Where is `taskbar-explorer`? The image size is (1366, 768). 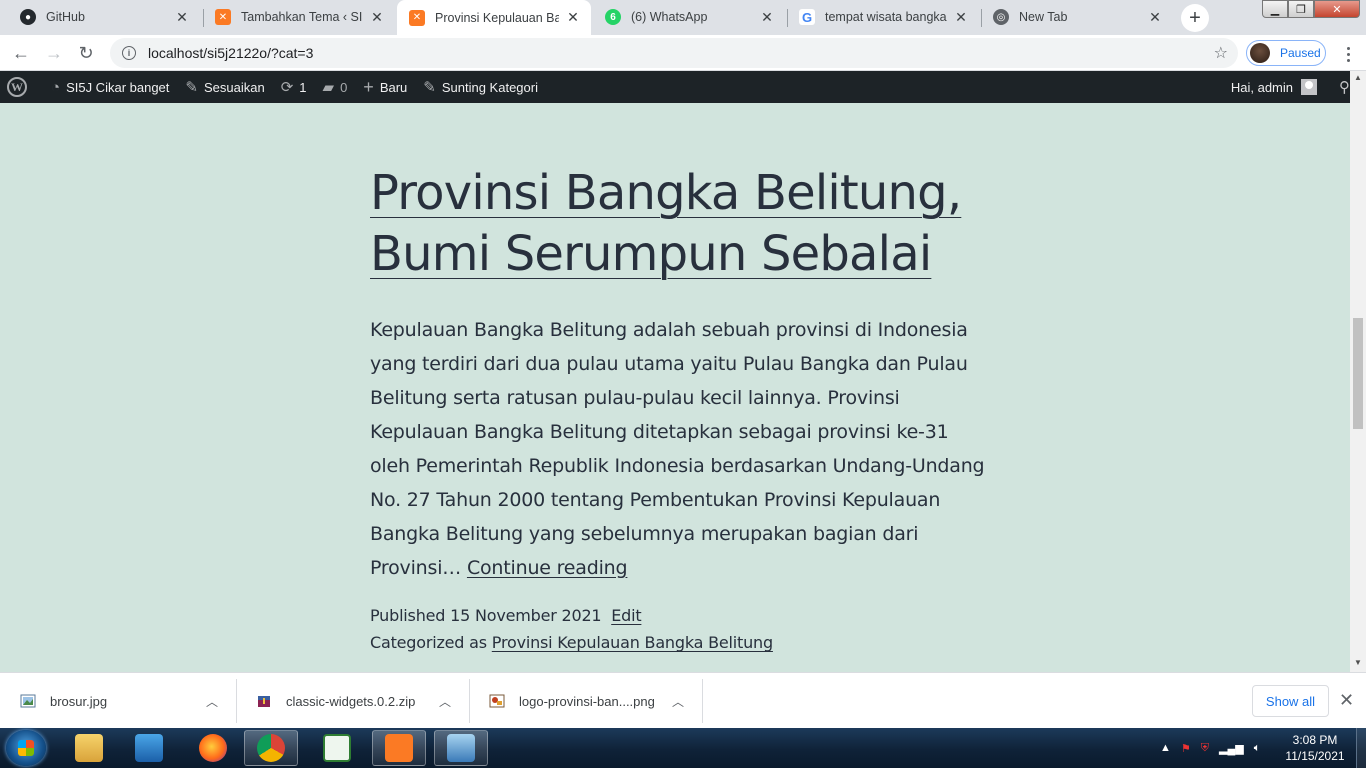 taskbar-explorer is located at coordinates (89, 748).